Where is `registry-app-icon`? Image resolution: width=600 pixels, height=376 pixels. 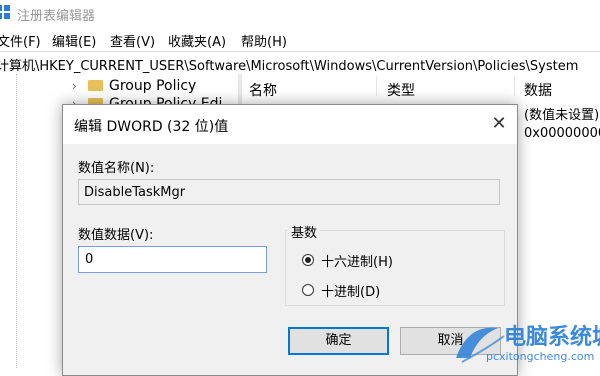
registry-app-icon is located at coordinates (5, 12).